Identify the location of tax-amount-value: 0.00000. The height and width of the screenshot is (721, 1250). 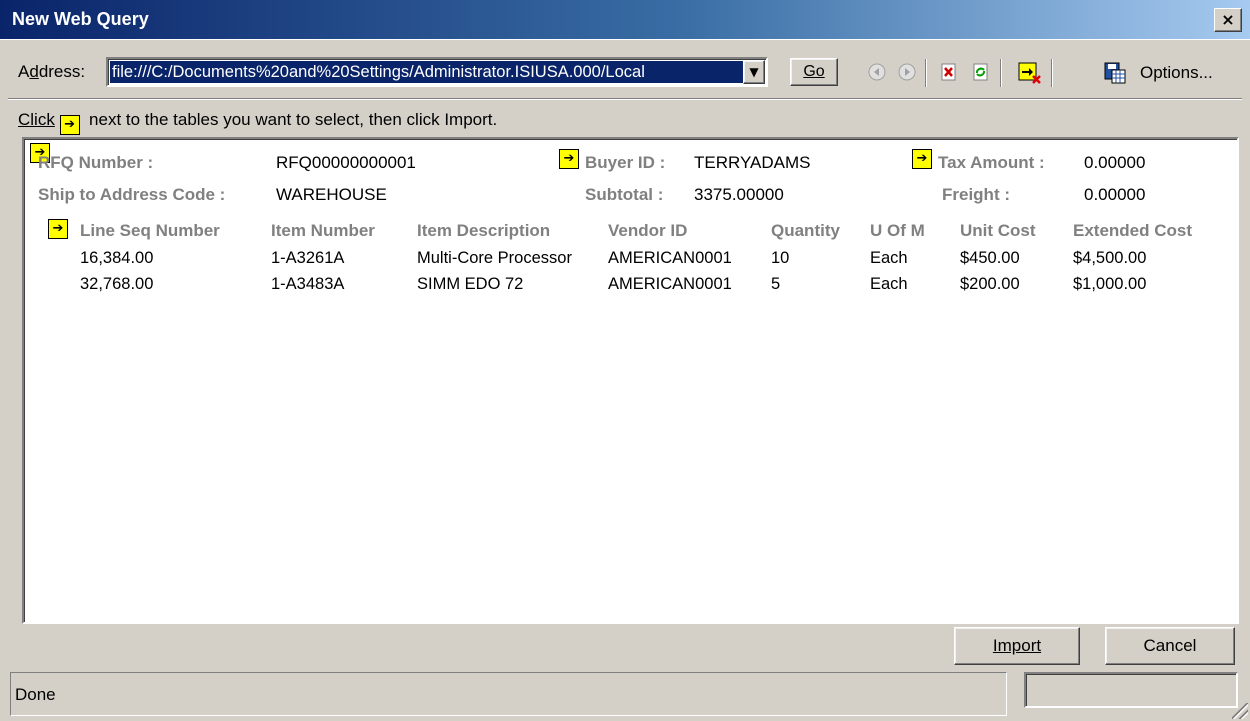
(1115, 162).